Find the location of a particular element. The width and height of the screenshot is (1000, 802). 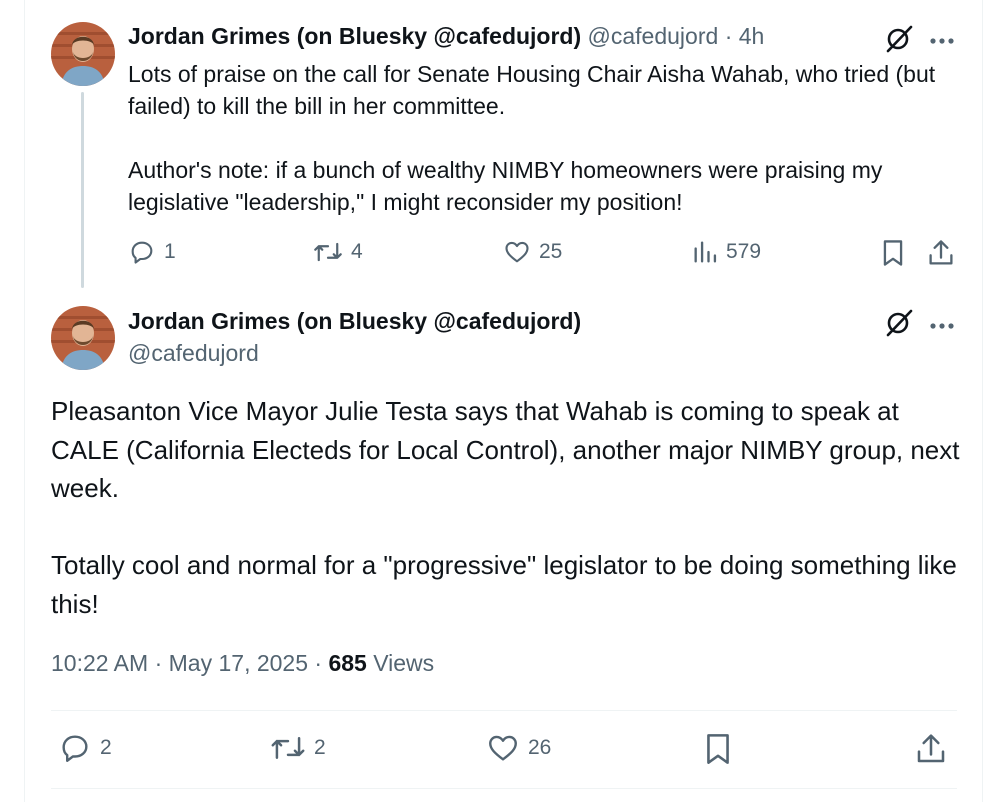

tweet-time: 10:22 AM is located at coordinates (99, 663).